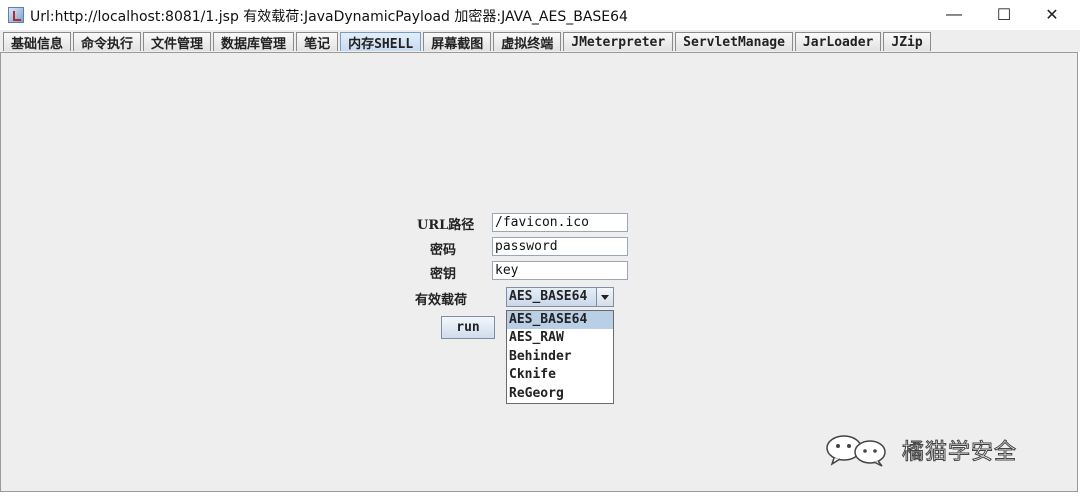 This screenshot has width=1080, height=499. What do you see at coordinates (1052, 15) in the screenshot?
I see `close-button: ✕` at bounding box center [1052, 15].